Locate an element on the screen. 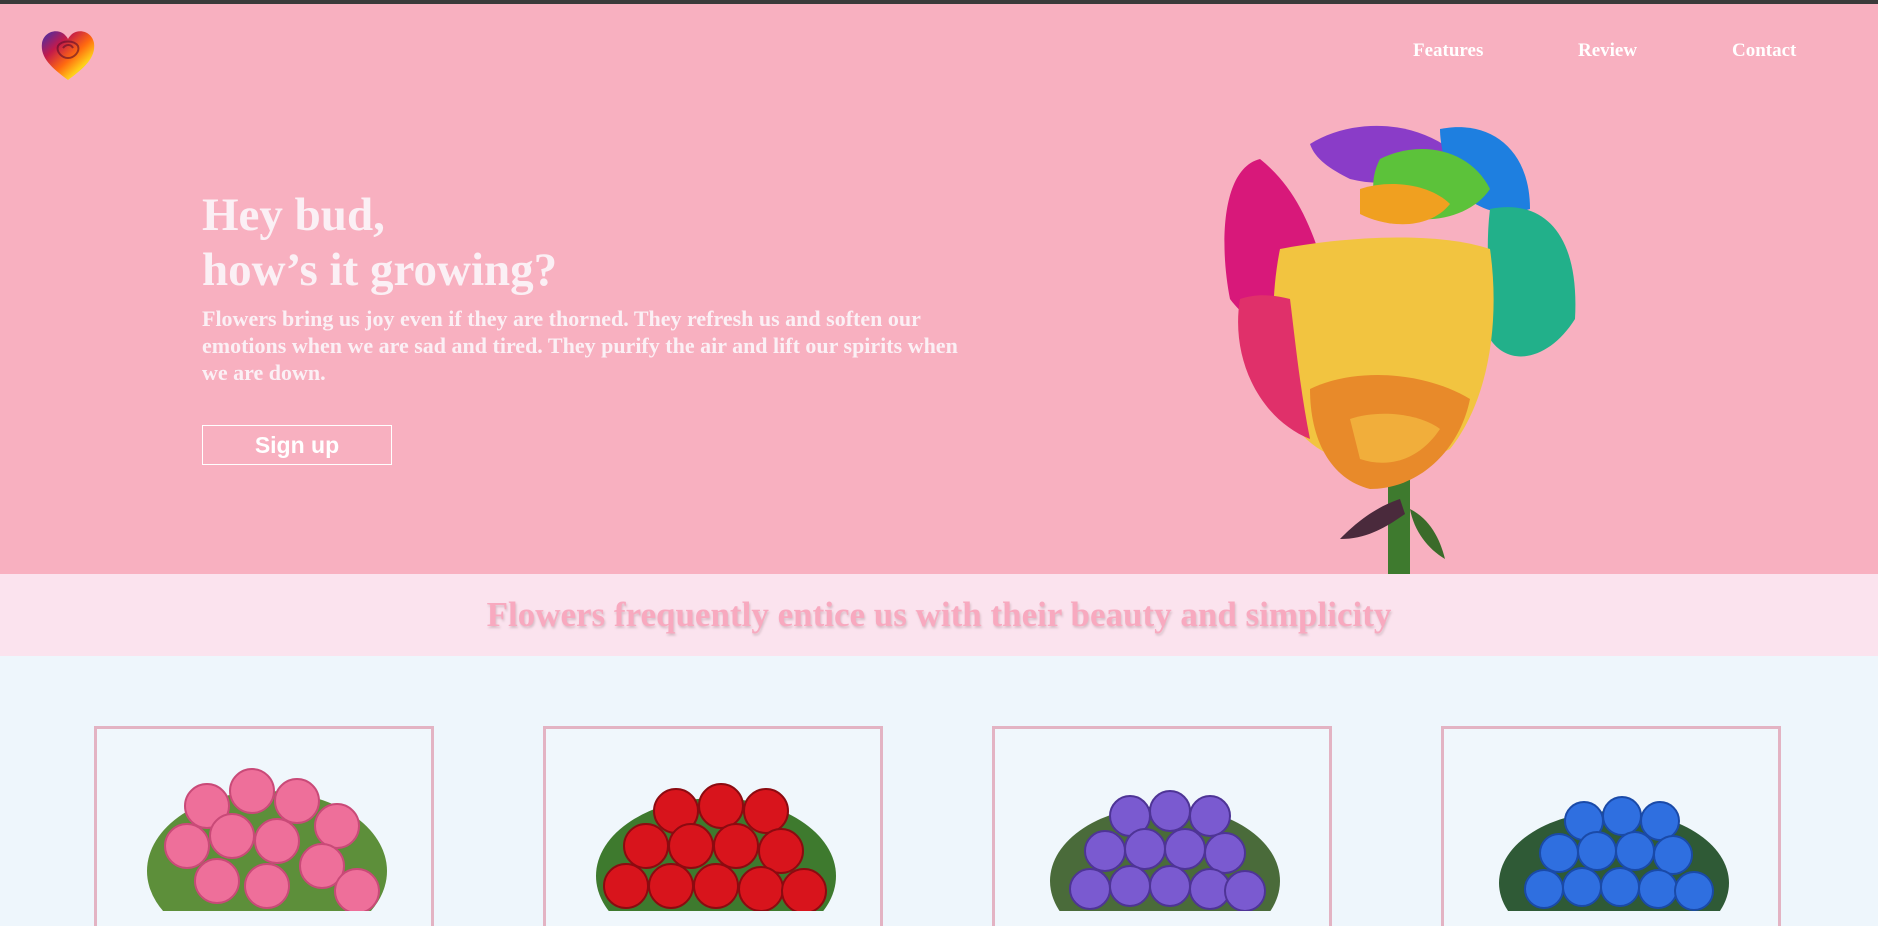 Image resolution: width=1878 pixels, height=926 pixels. blue-rose-bouquet-icon is located at coordinates (1614, 853).